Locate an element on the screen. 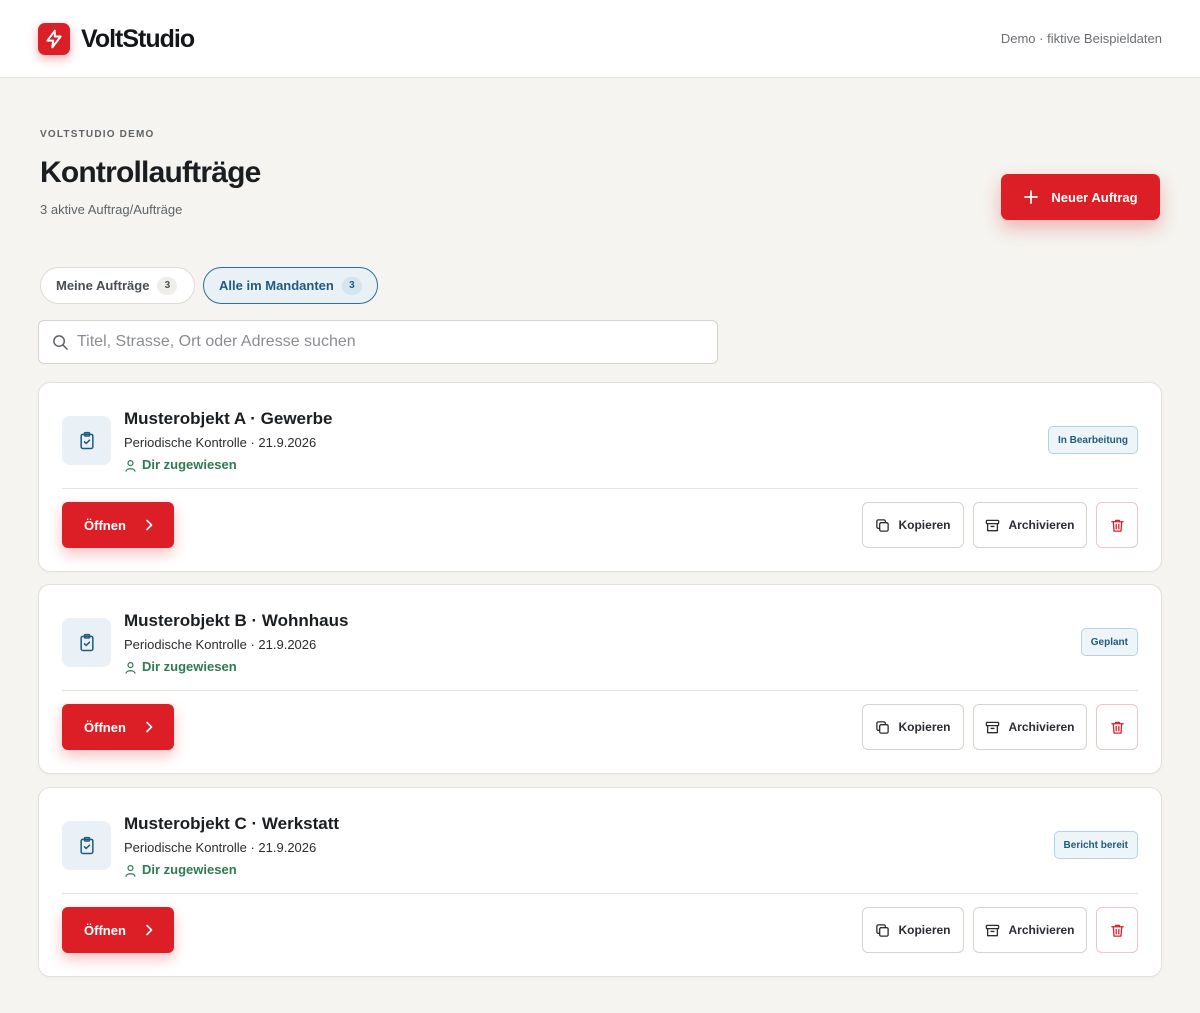 This screenshot has height=1013, width=1200. demo-note: Demo · fiktive Beispieldaten is located at coordinates (1081, 38).